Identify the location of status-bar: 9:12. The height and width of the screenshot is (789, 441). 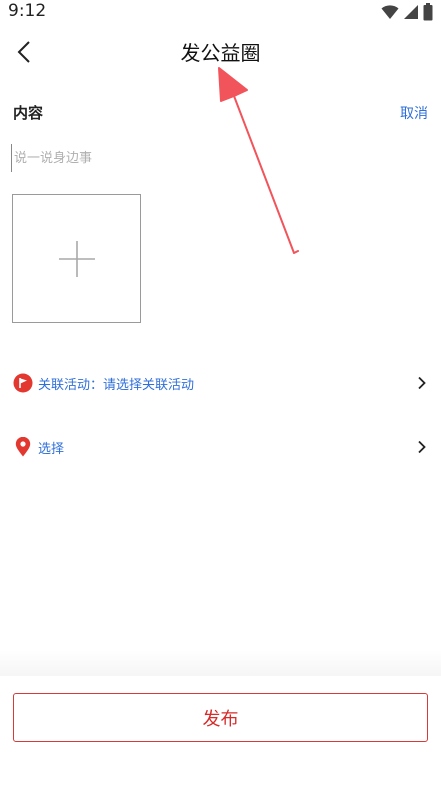
(220, 12).